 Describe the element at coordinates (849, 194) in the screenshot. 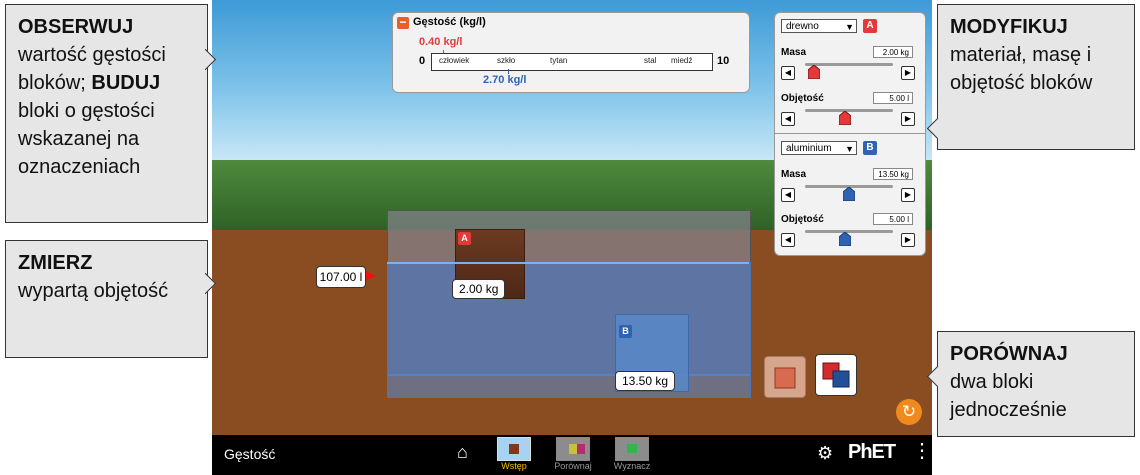

I see `block-b-mass-slider-thumb` at that location.